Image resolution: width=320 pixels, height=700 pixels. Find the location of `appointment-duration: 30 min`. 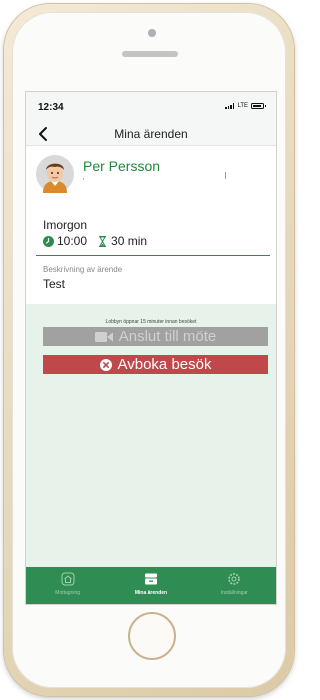

appointment-duration: 30 min is located at coordinates (129, 241).